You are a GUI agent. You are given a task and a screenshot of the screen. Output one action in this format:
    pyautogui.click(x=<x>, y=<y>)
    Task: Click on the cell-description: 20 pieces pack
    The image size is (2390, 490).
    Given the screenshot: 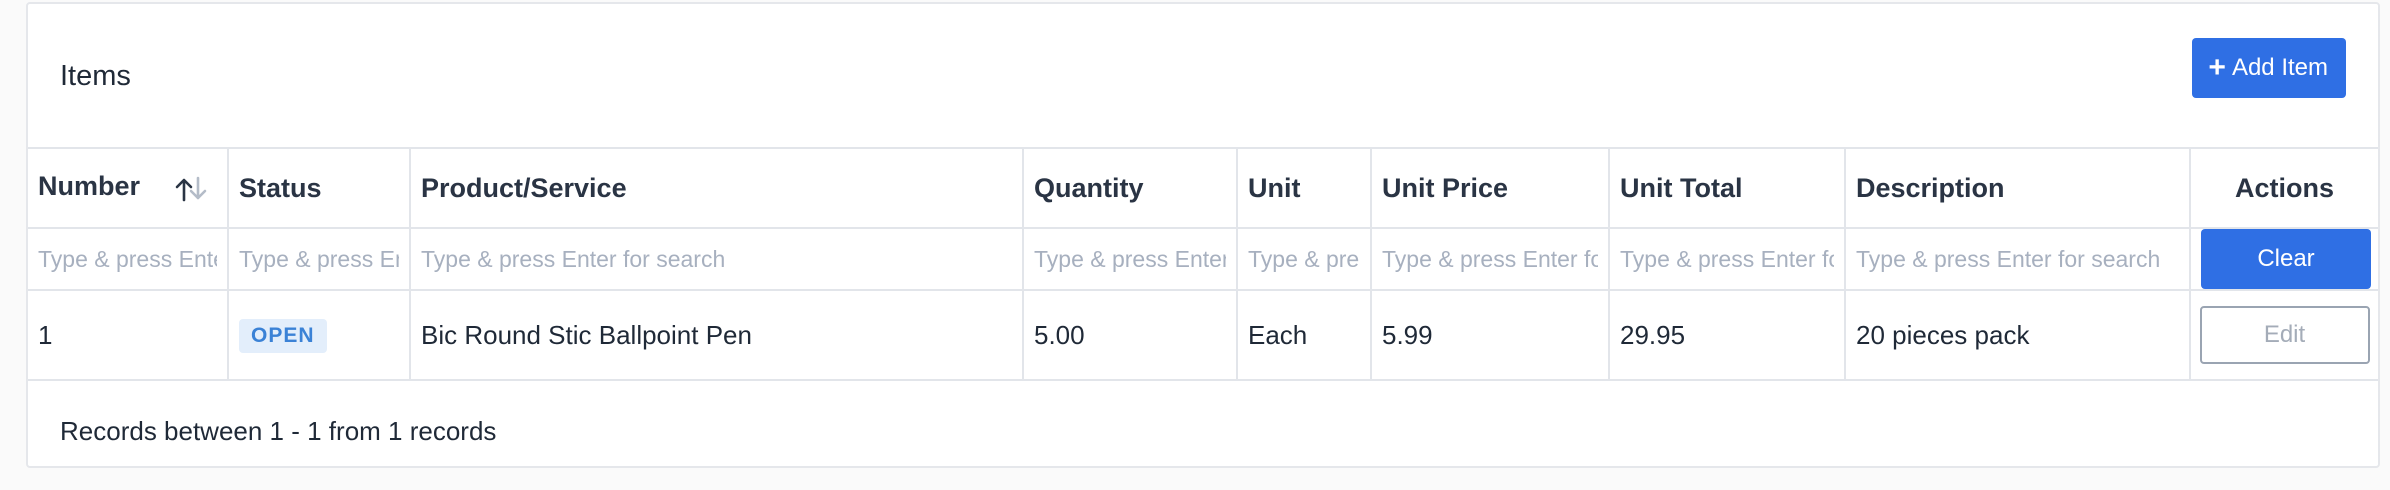 What is the action you would take?
    pyautogui.click(x=2017, y=335)
    